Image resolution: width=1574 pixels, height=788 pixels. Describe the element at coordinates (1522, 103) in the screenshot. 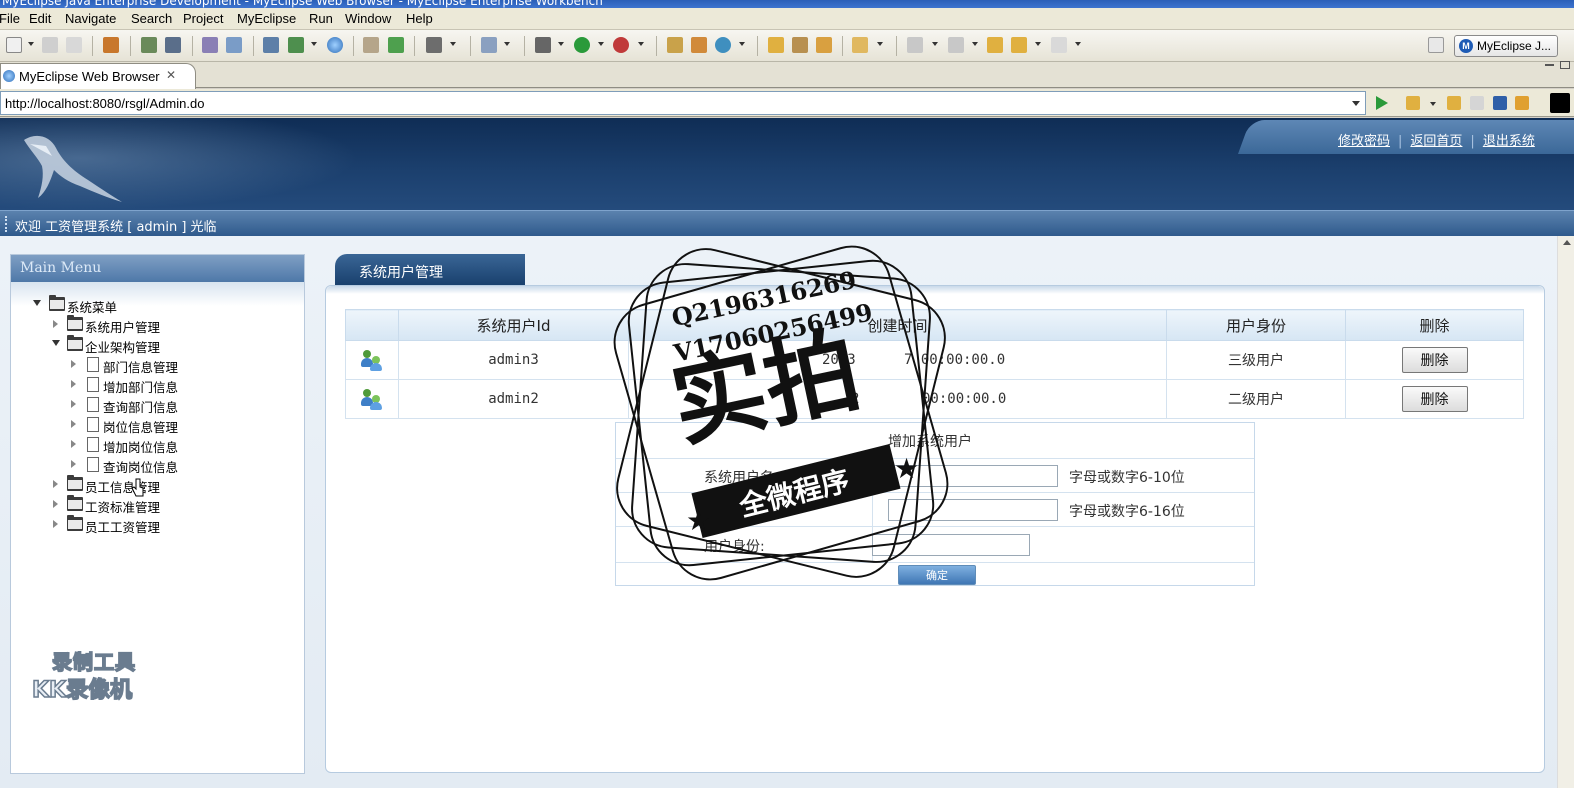

I see `browser-refresh-icon` at that location.